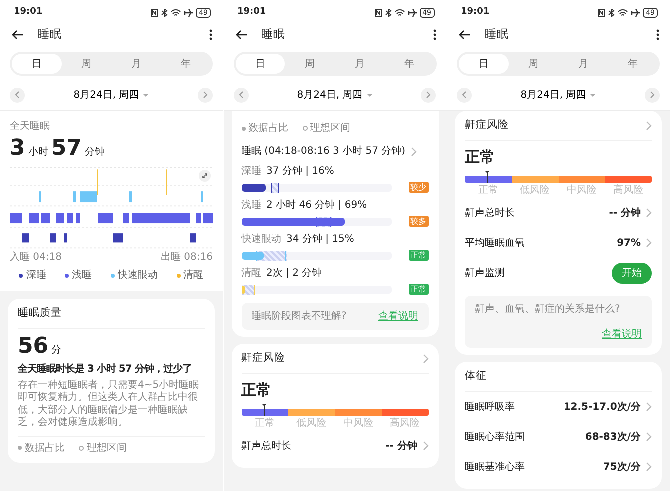 The image size is (670, 491). Describe the element at coordinates (268, 129) in the screenshot. I see `legend-label: 数据占比` at that location.